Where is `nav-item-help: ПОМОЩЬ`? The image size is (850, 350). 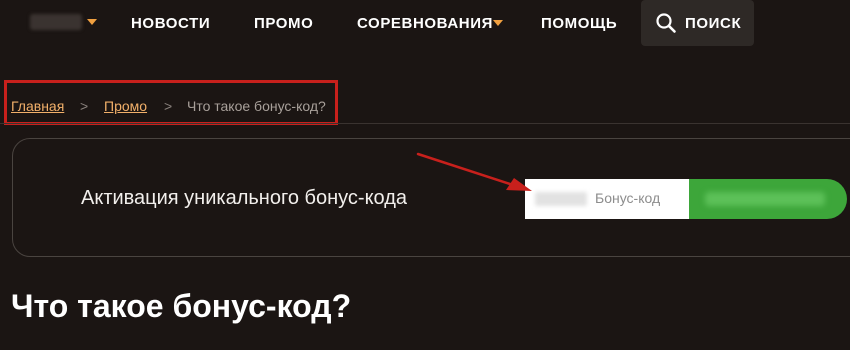 nav-item-help: ПОМОЩЬ is located at coordinates (579, 23).